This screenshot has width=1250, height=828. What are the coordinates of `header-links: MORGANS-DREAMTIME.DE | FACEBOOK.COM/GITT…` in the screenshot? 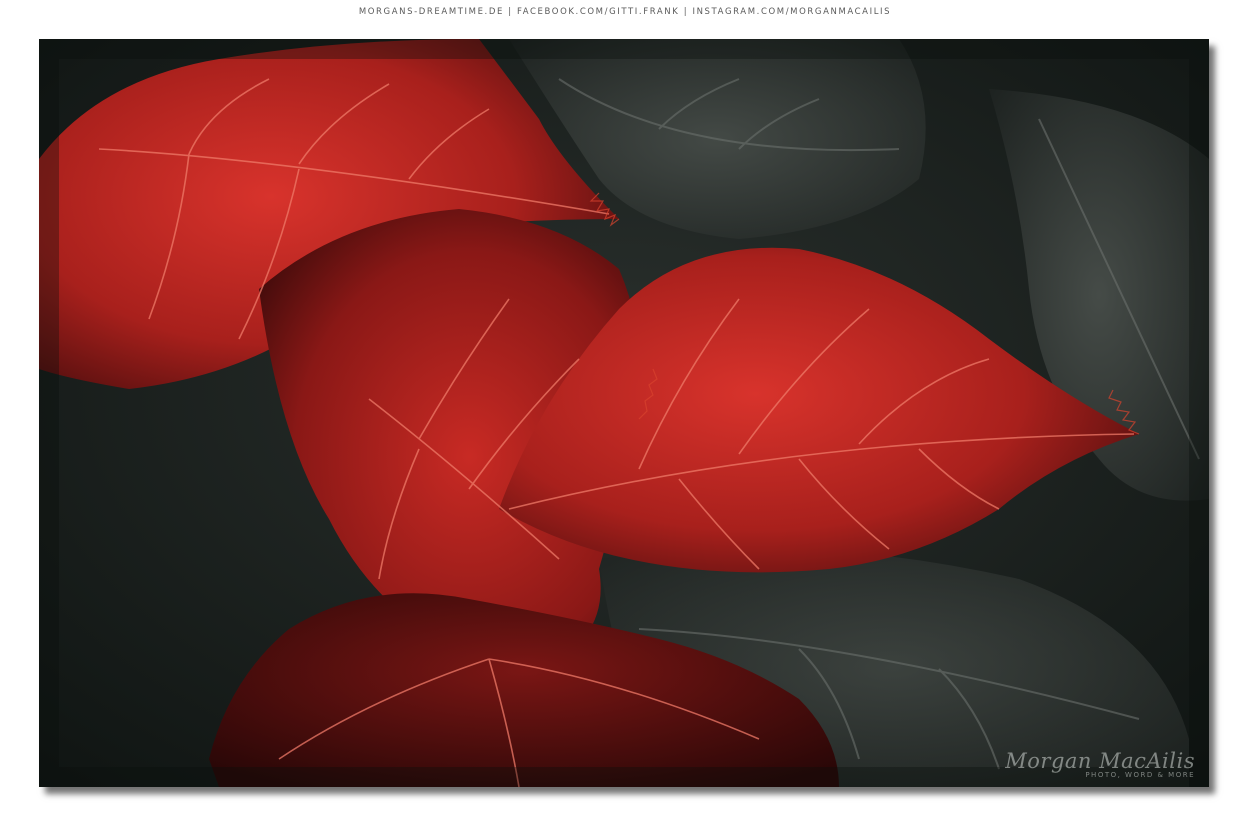 It's located at (625, 12).